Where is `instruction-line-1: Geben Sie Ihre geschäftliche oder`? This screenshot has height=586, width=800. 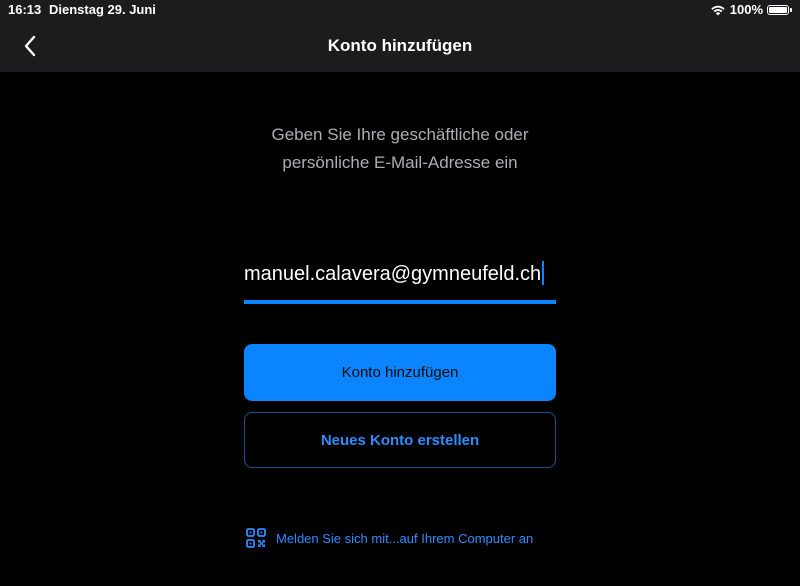
instruction-line-1: Geben Sie Ihre geschäftliche oder is located at coordinates (400, 134).